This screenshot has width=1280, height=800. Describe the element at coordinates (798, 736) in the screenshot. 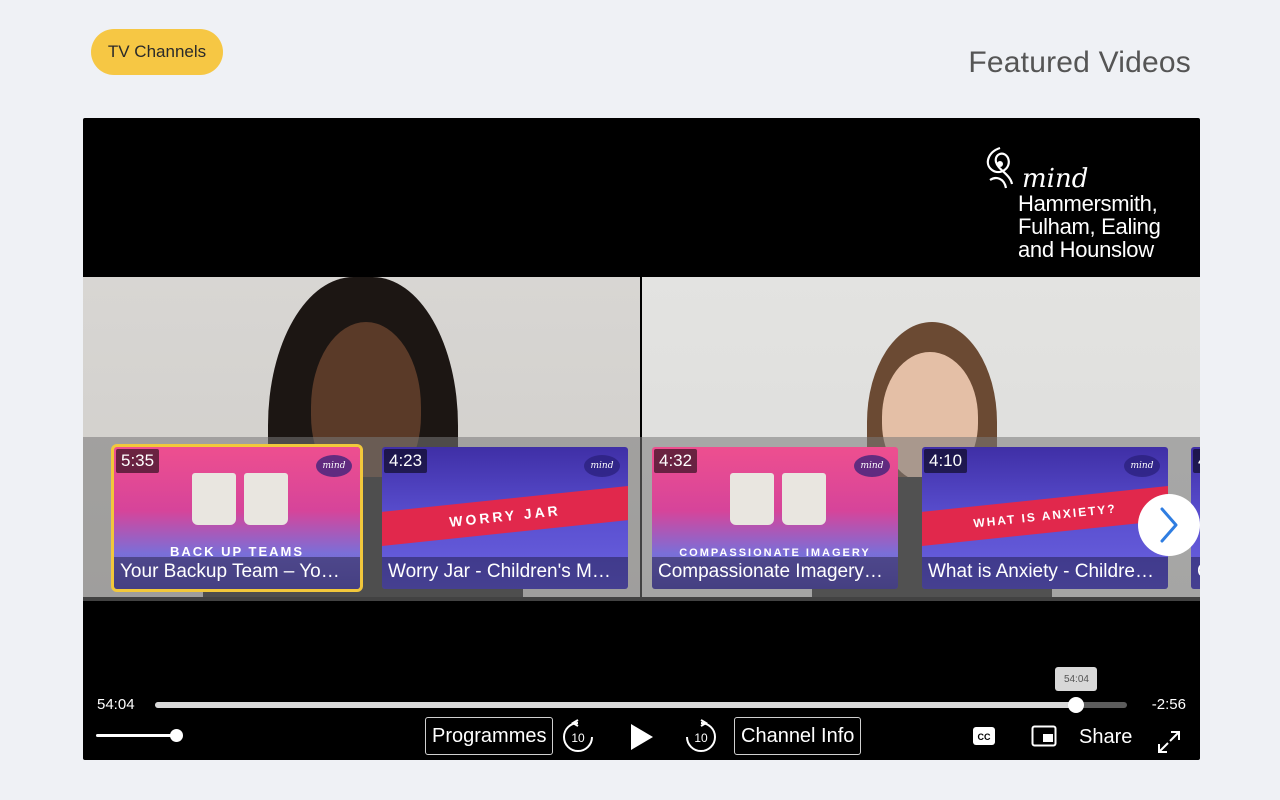

I see `channel-info-button: Channel Info` at that location.